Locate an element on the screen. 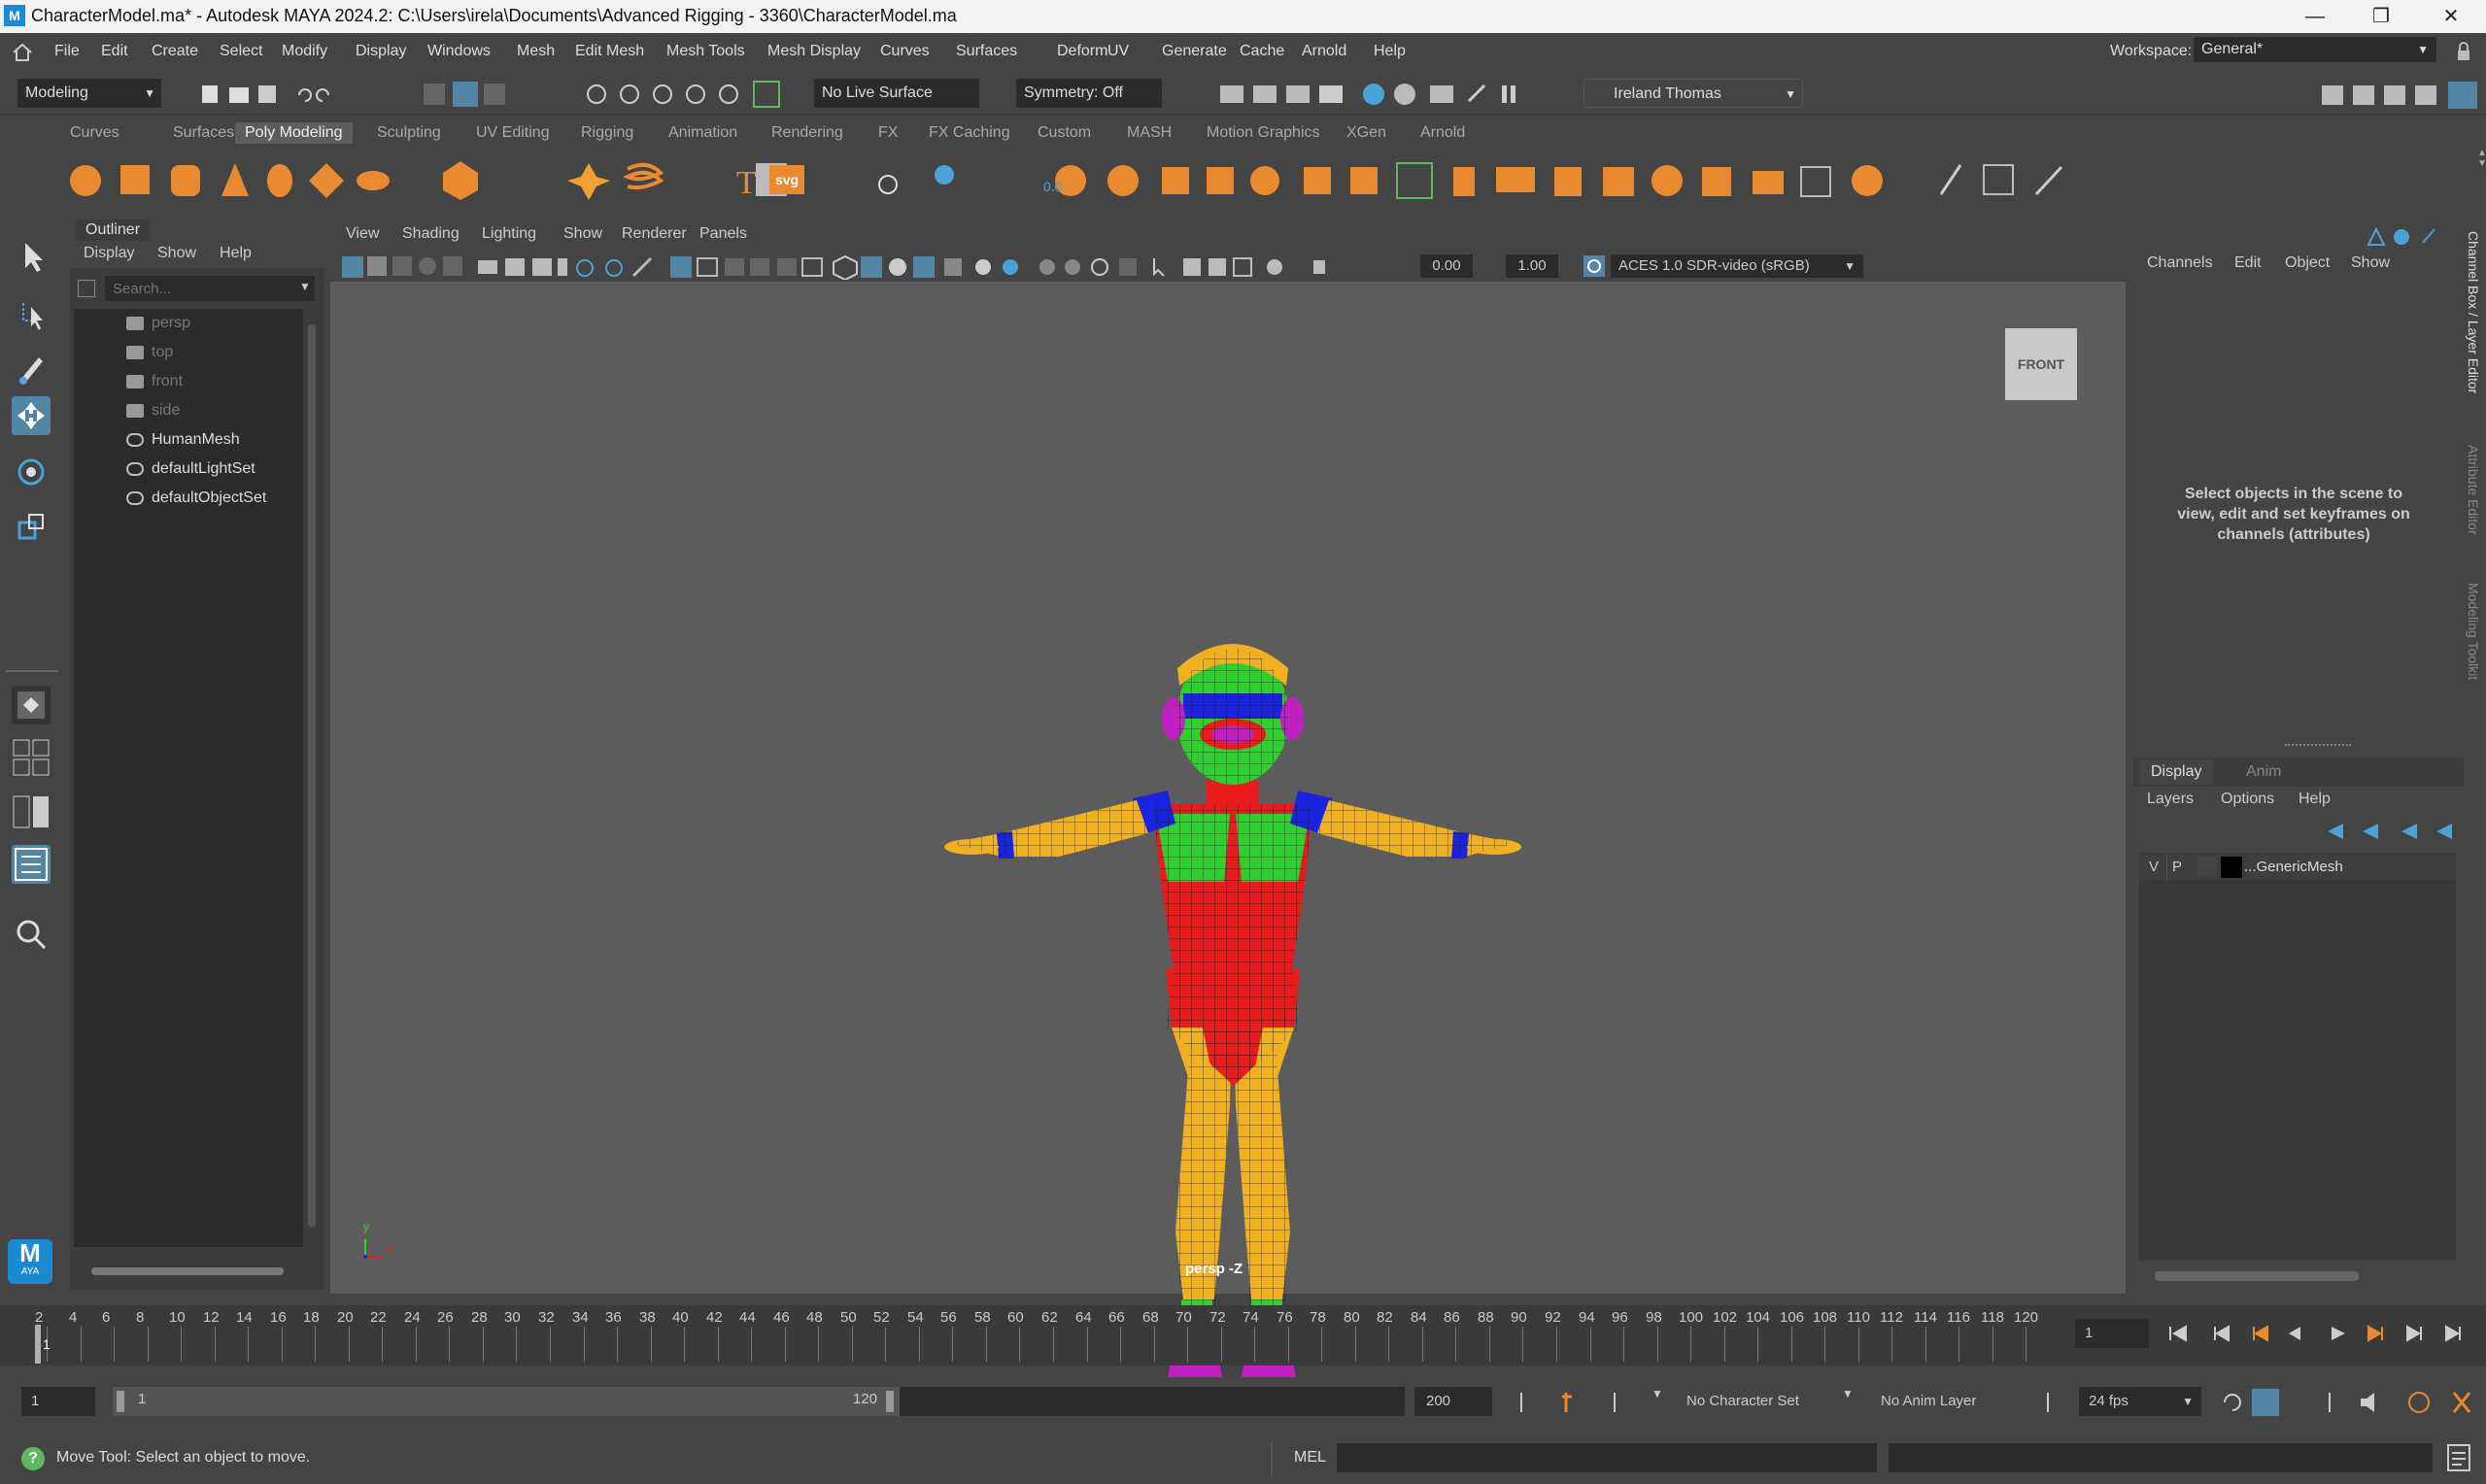 The height and width of the screenshot is (1484, 2486). svg-tool-icon: svg is located at coordinates (786, 179).